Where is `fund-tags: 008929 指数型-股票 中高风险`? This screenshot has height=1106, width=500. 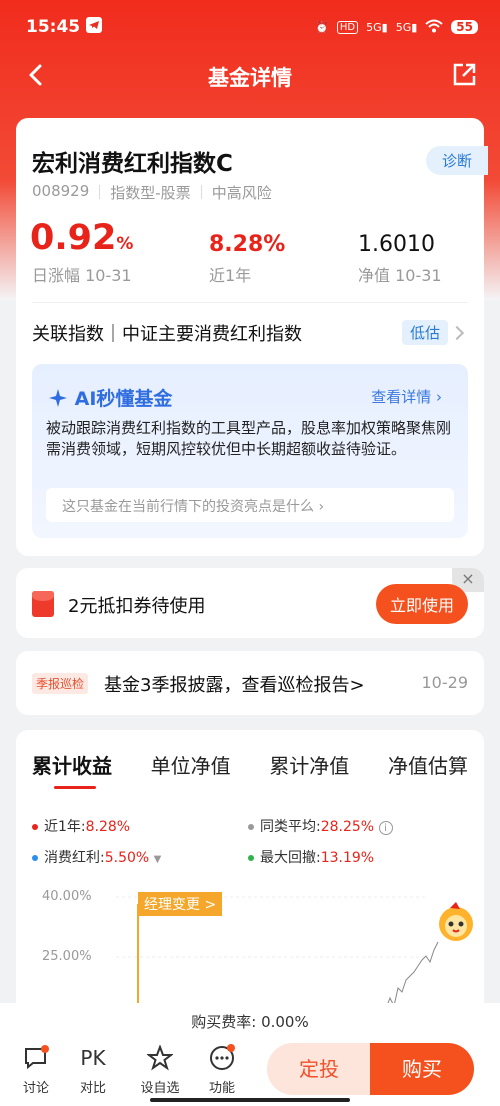
fund-tags: 008929 指数型-股票 中高风险 is located at coordinates (152, 192).